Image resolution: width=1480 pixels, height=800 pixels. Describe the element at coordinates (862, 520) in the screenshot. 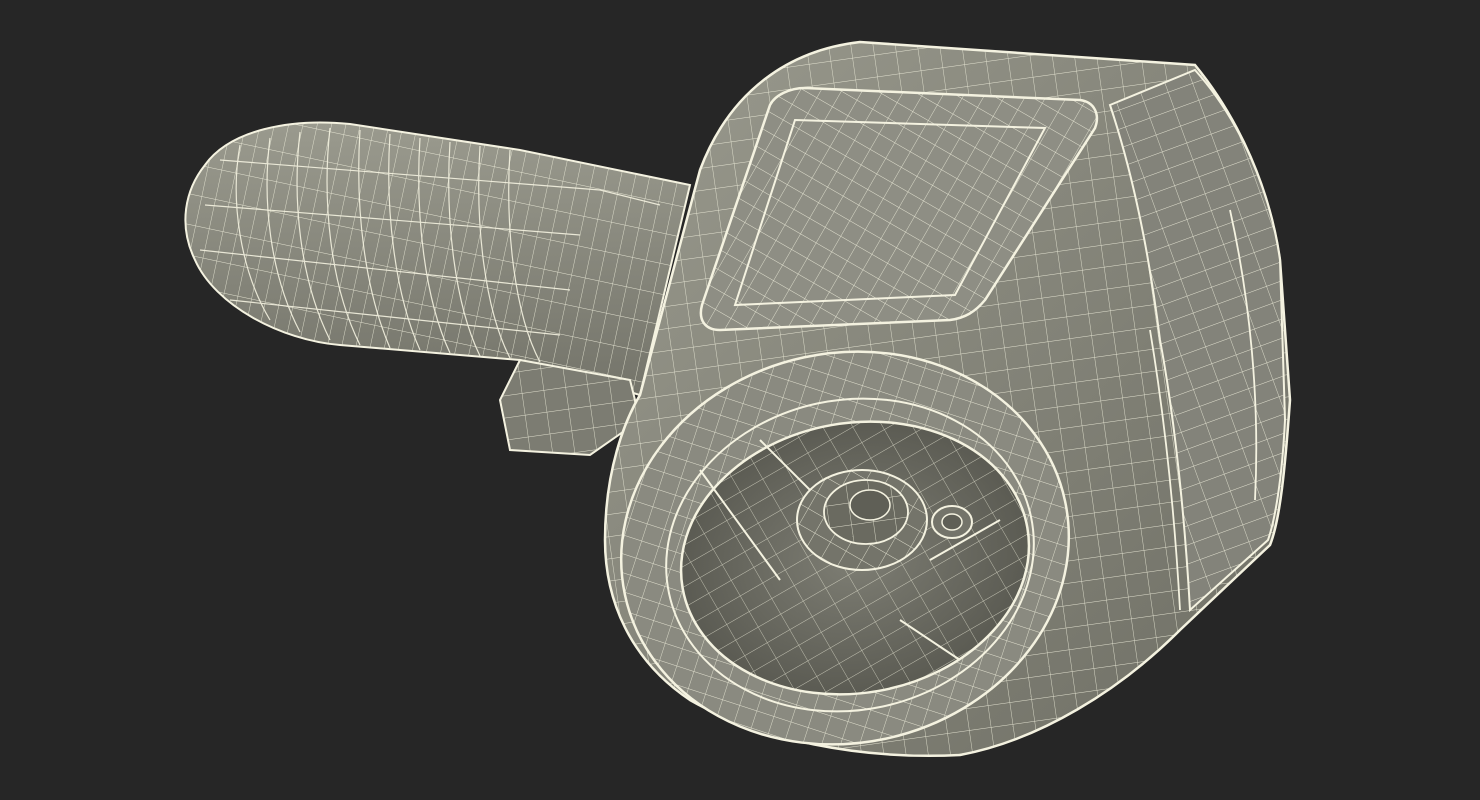

I see `main-lens` at that location.